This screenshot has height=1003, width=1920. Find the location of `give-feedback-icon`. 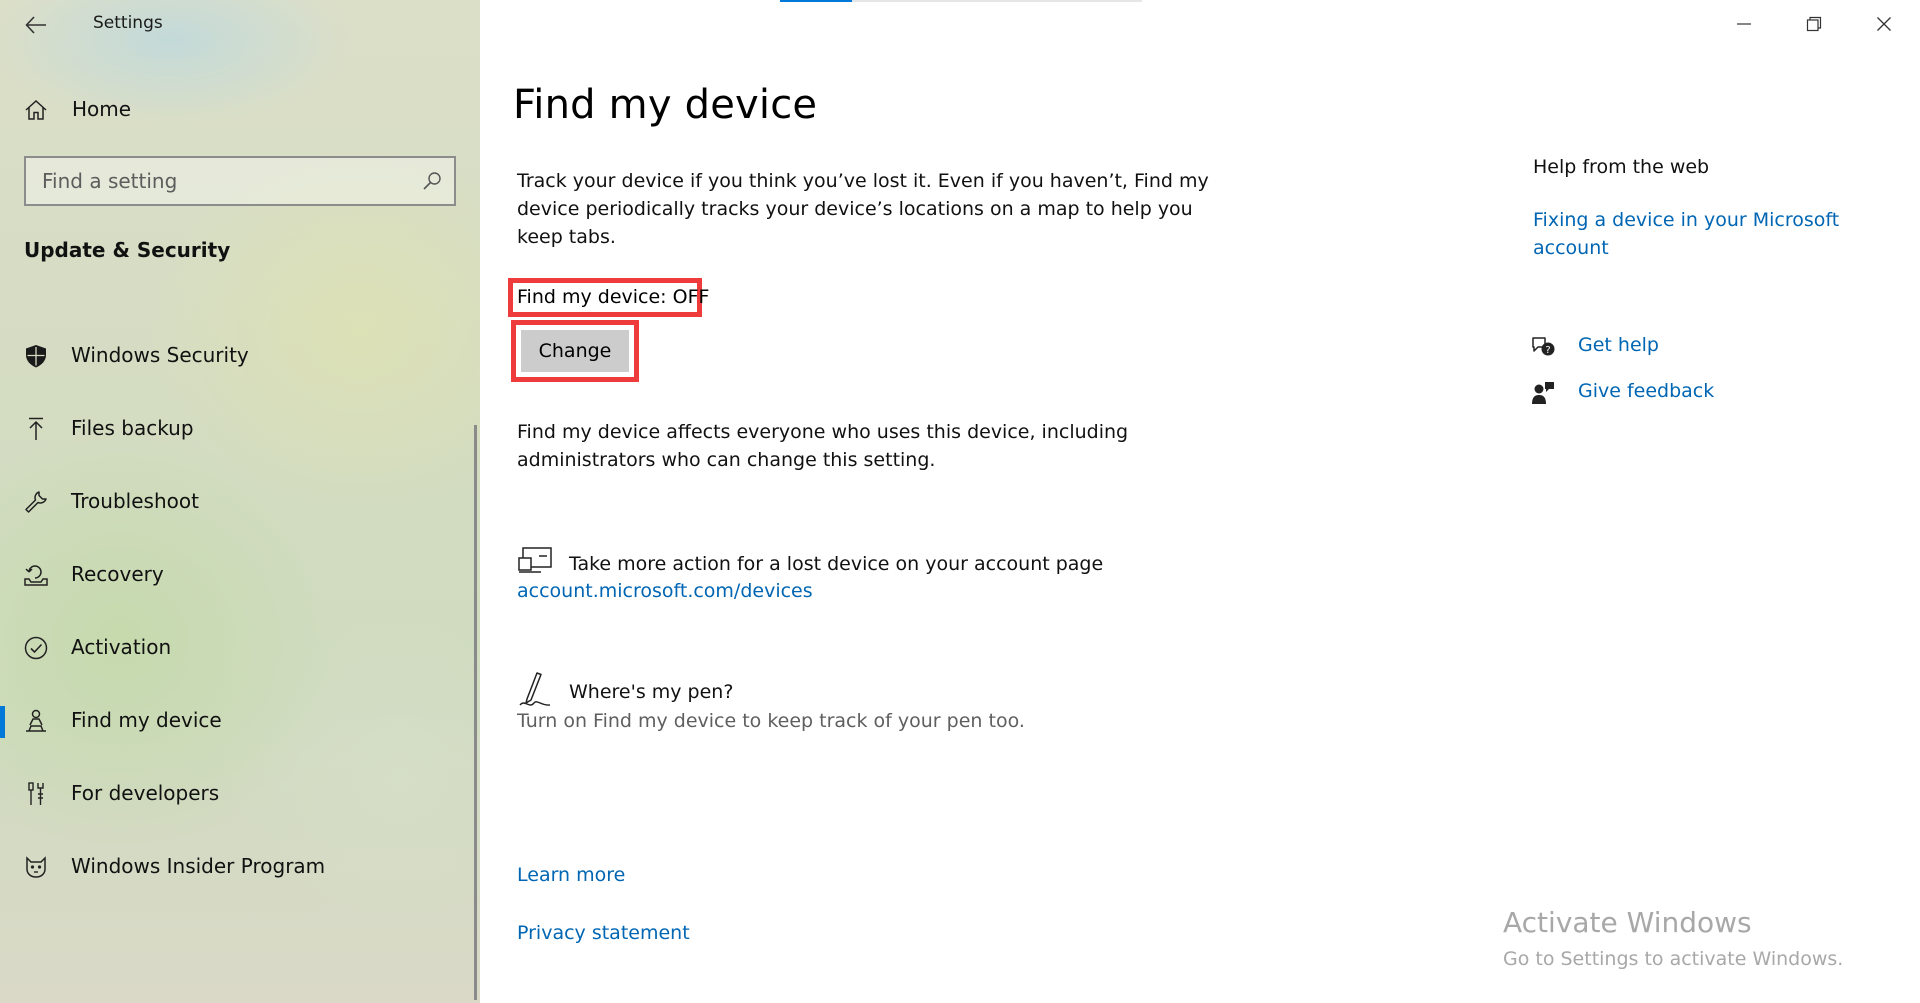

give-feedback-icon is located at coordinates (1543, 393).